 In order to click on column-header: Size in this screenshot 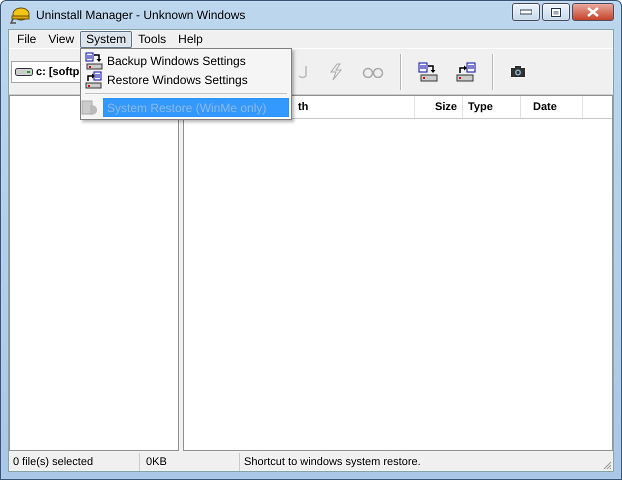, I will do `click(439, 107)`.